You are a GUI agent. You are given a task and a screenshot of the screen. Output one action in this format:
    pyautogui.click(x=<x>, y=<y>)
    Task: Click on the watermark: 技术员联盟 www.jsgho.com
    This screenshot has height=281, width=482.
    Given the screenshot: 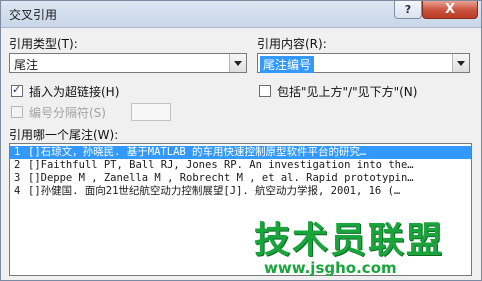 What is the action you would take?
    pyautogui.click(x=364, y=246)
    